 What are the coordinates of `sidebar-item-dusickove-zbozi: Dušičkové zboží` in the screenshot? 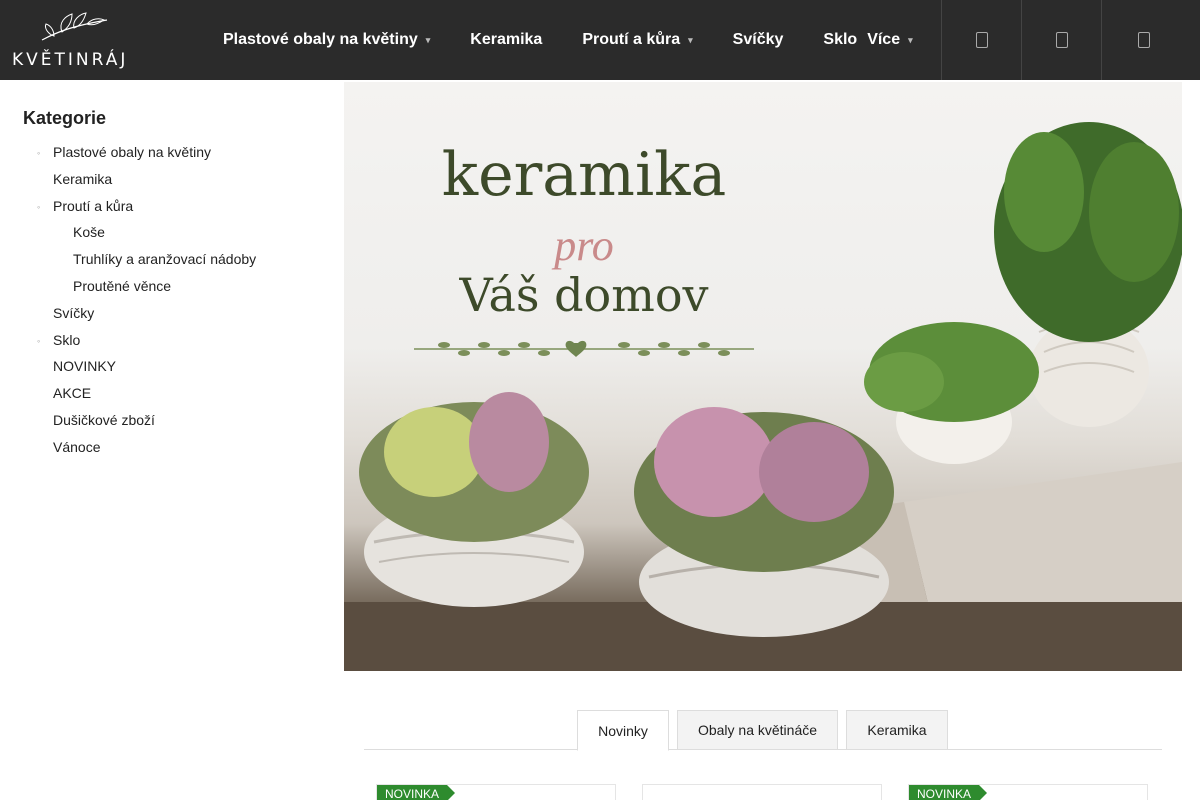 It's located at (173, 424).